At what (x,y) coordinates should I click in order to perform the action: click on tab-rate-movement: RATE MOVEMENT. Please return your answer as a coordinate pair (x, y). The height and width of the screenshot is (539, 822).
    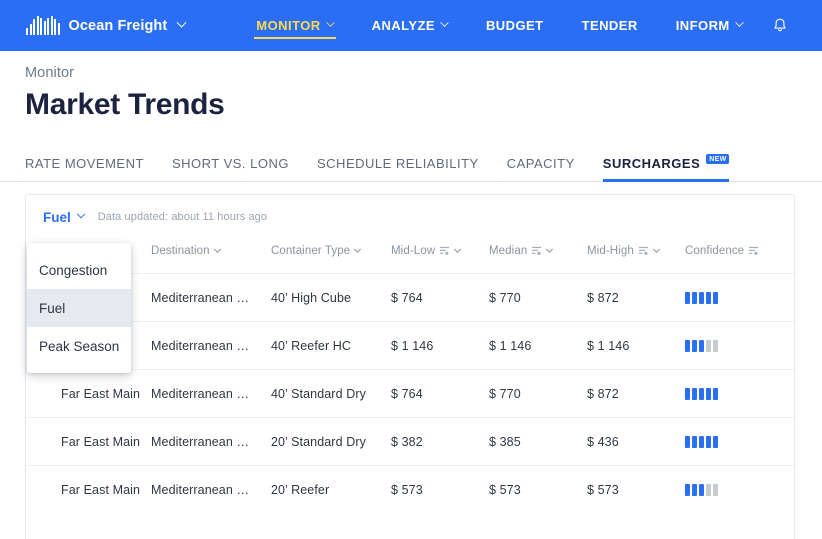
    Looking at the image, I should click on (91, 163).